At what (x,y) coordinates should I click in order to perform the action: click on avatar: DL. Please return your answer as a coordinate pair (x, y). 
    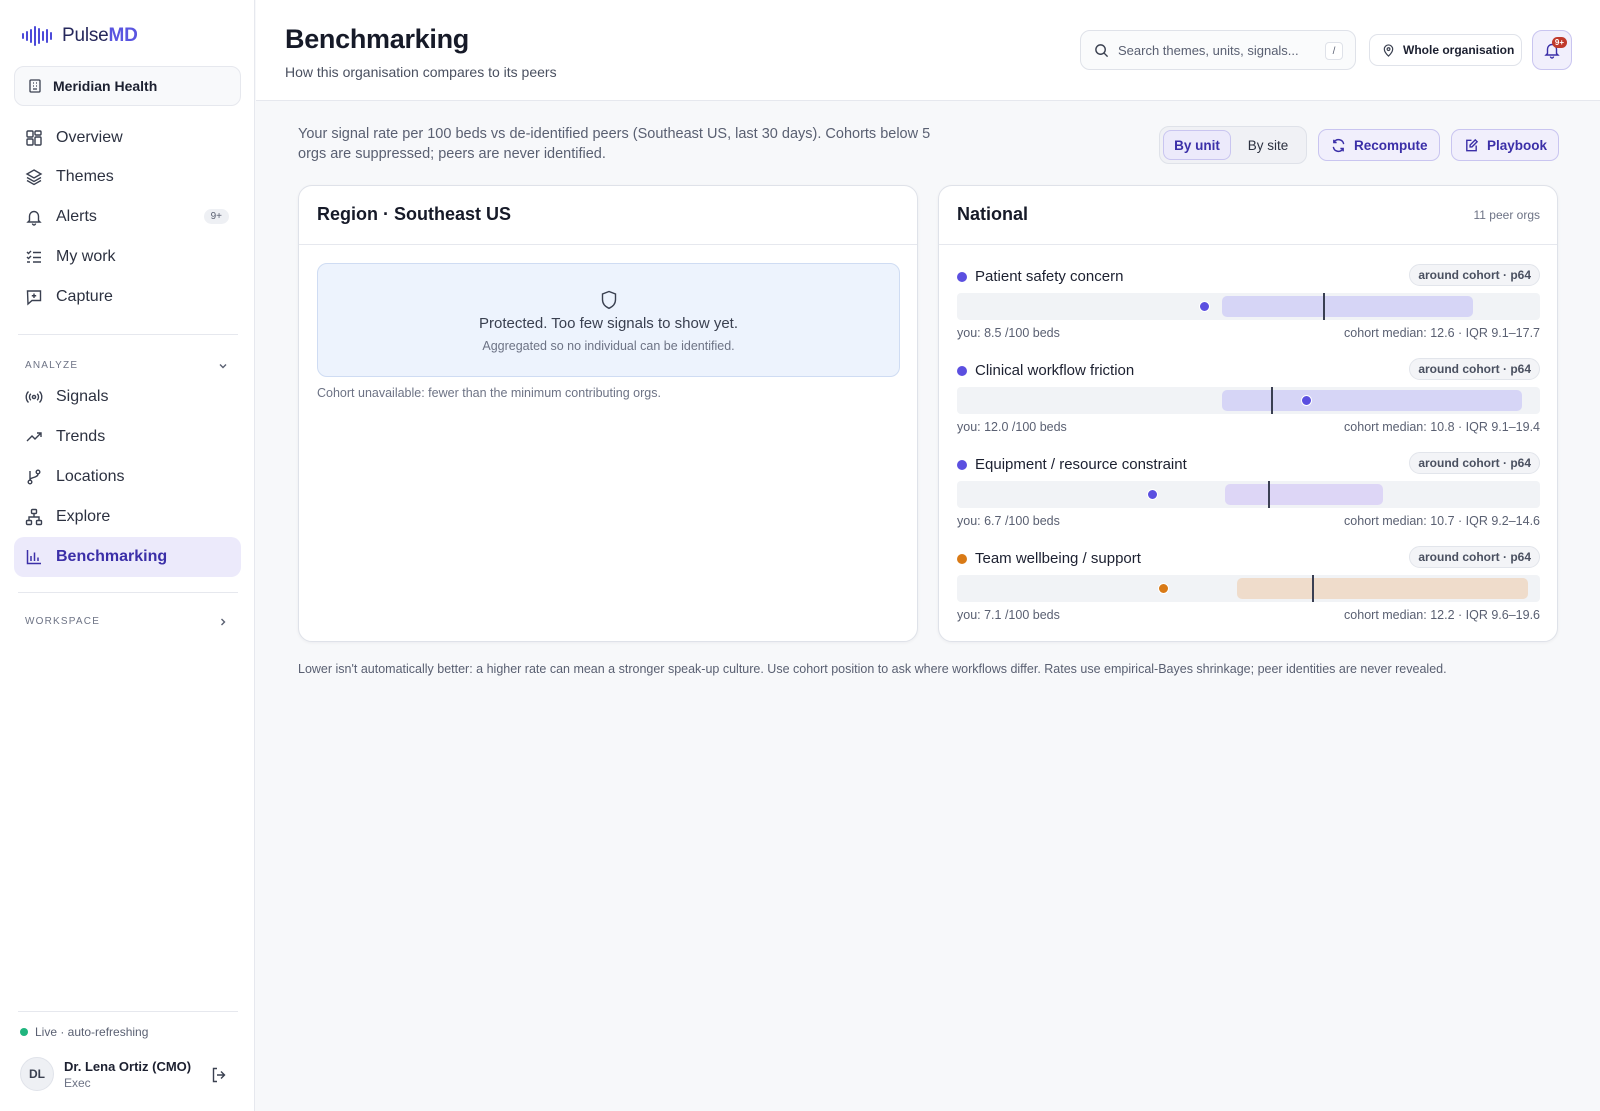
    Looking at the image, I should click on (37, 1074).